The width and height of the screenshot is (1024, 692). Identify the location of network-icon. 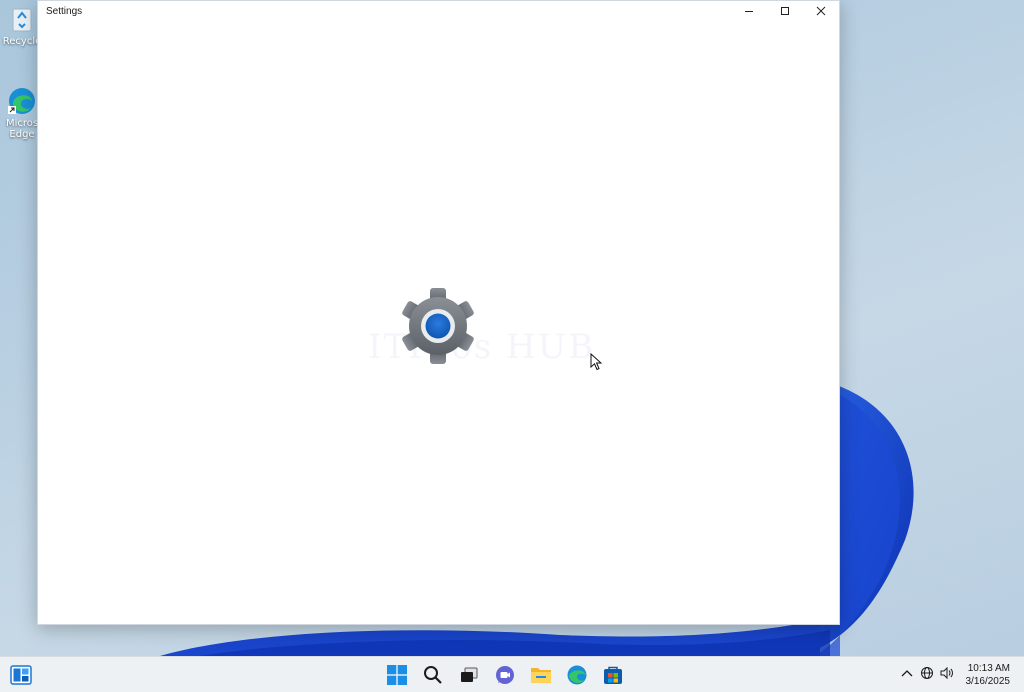
(927, 673).